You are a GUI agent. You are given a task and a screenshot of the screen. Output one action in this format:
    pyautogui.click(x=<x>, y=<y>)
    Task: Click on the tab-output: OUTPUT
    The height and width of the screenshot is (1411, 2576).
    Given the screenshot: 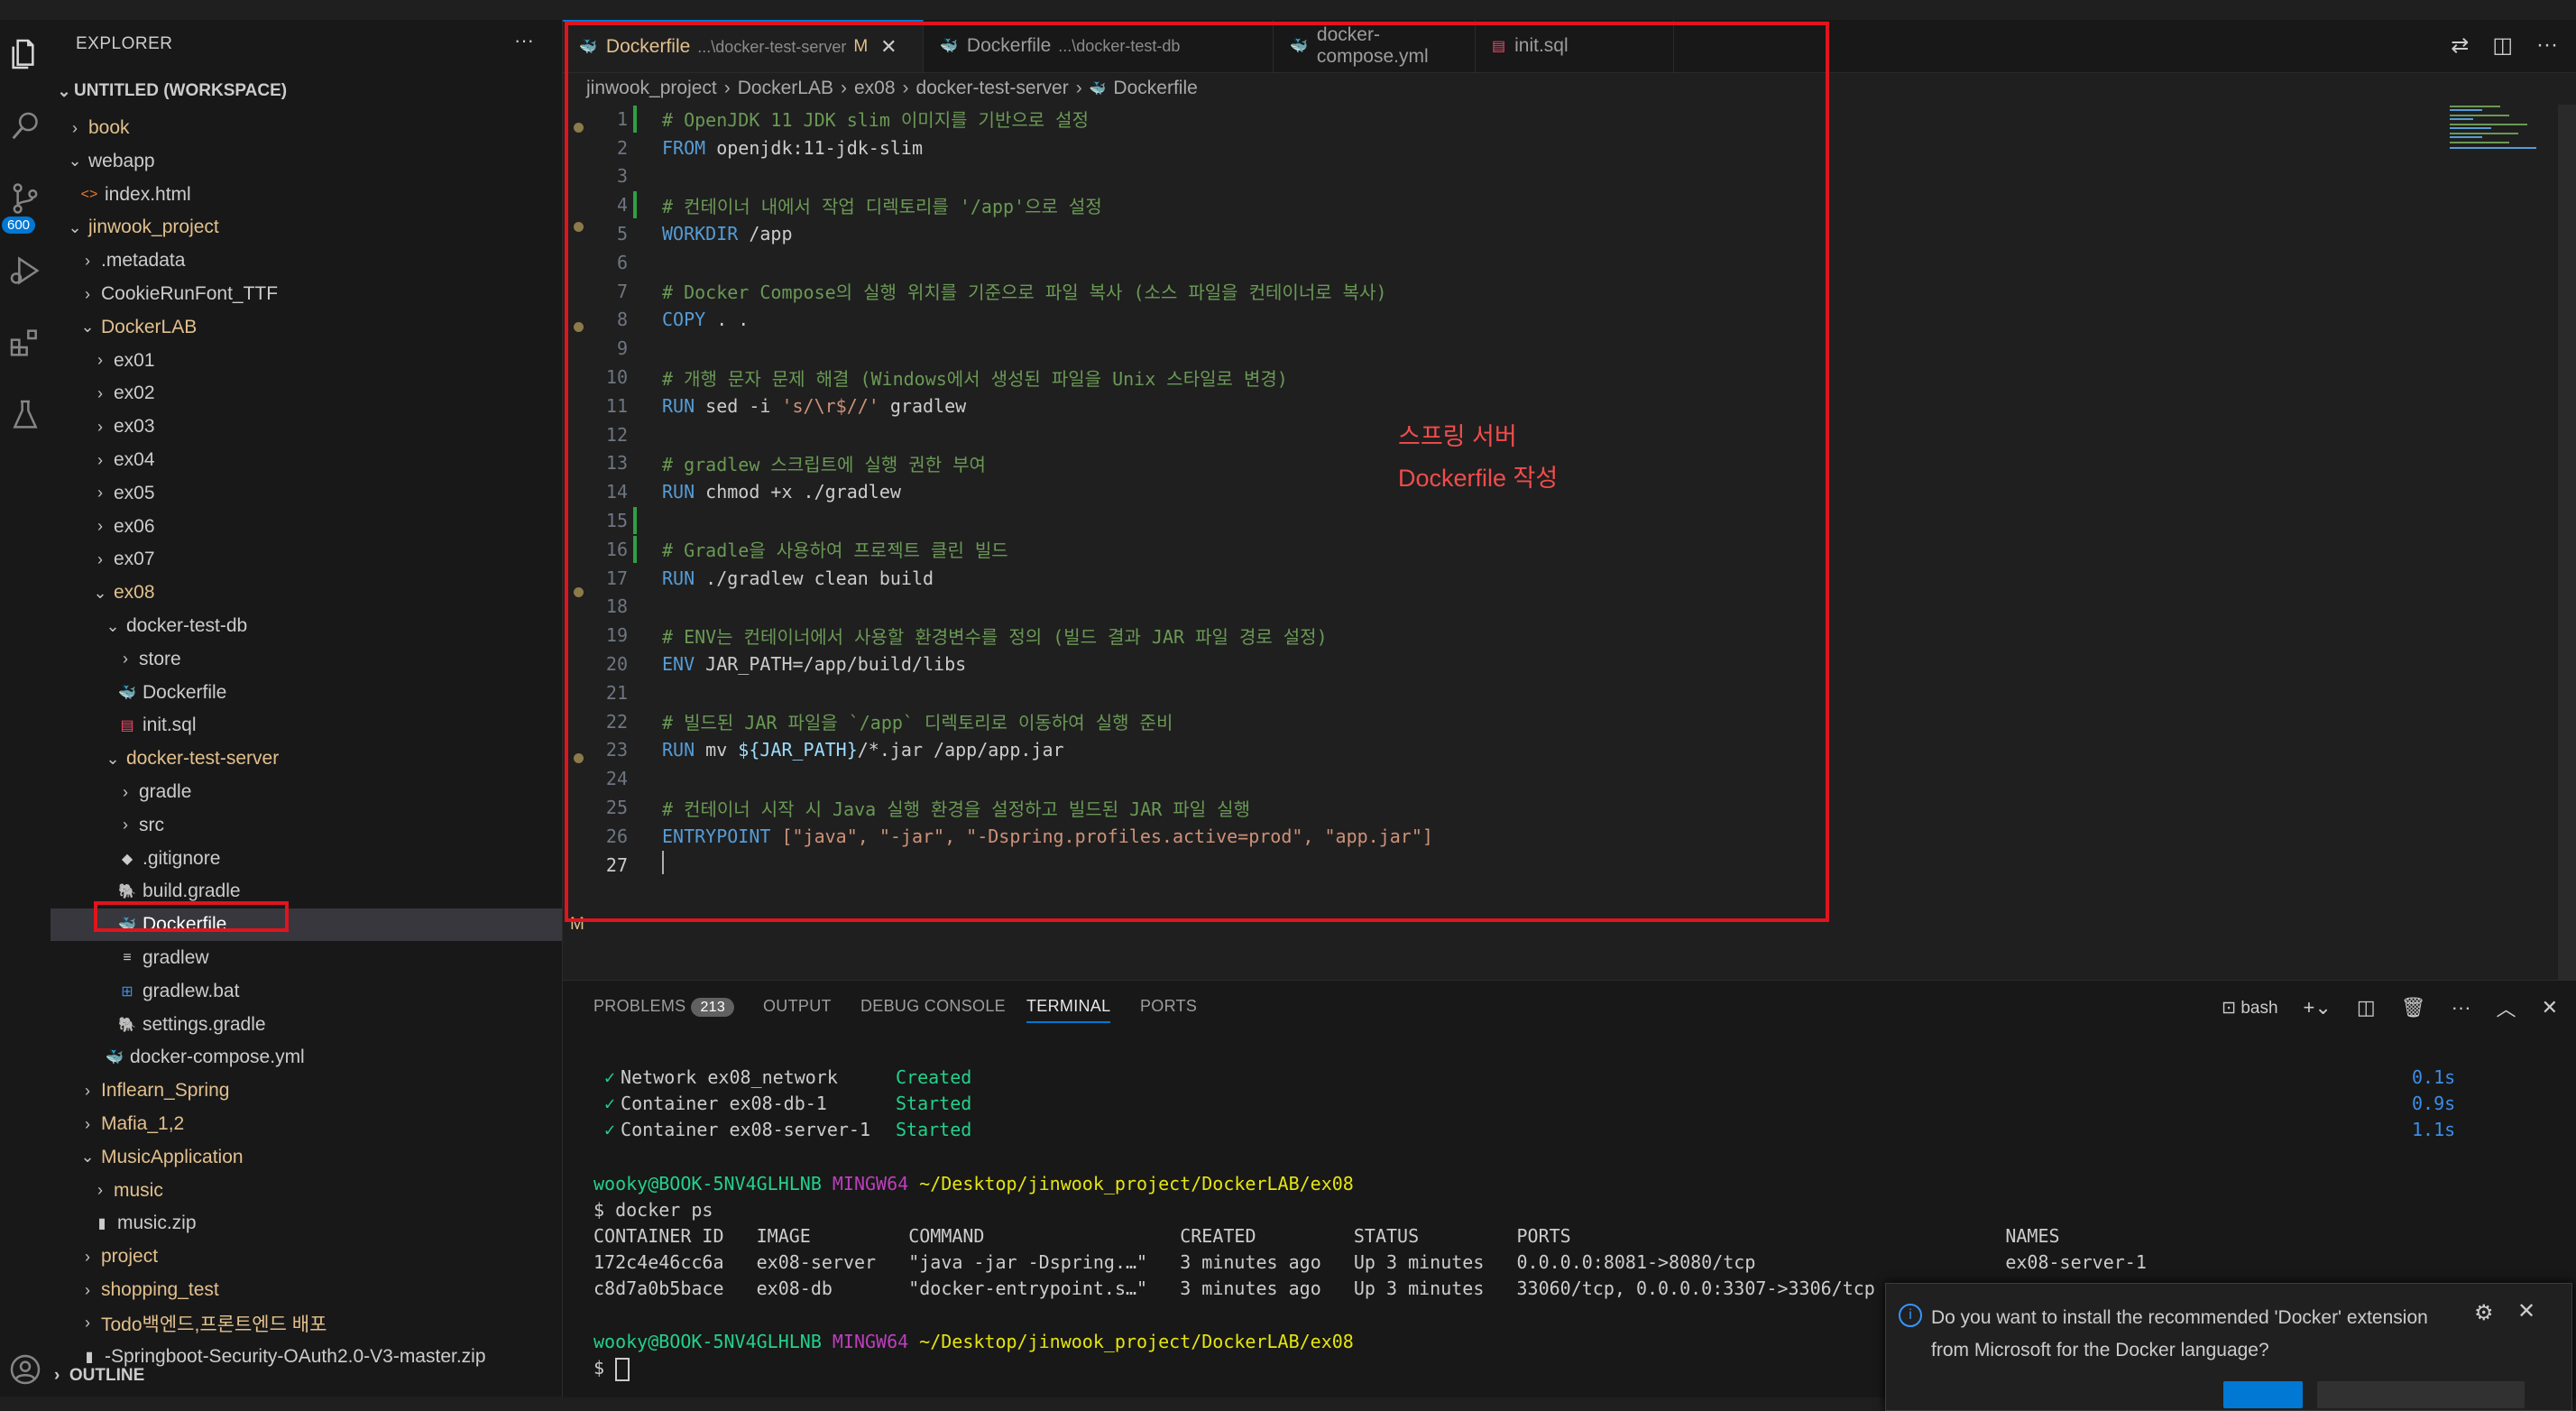 What is the action you would take?
    pyautogui.click(x=797, y=1007)
    